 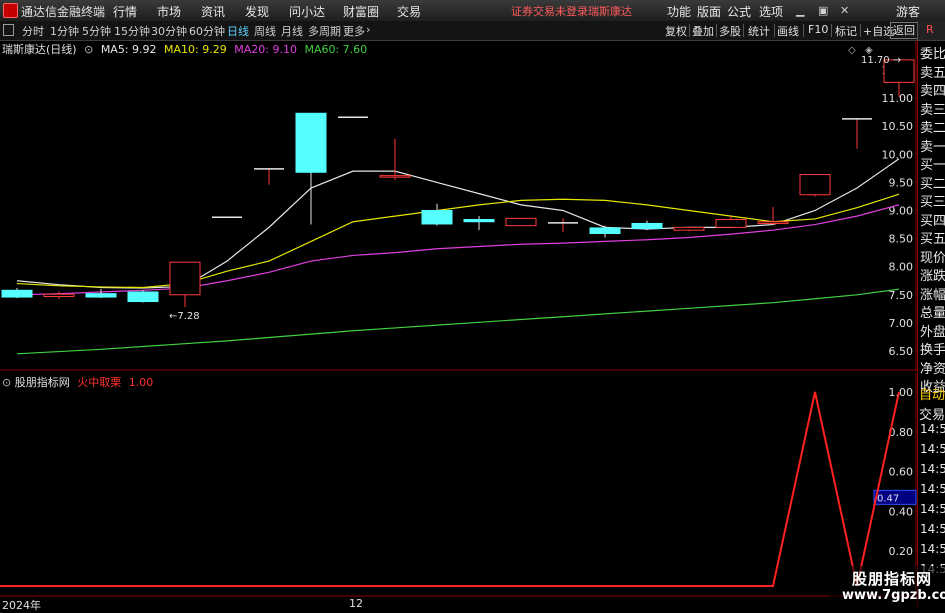 What do you see at coordinates (169, 11) in the screenshot?
I see `menu-market: 市场` at bounding box center [169, 11].